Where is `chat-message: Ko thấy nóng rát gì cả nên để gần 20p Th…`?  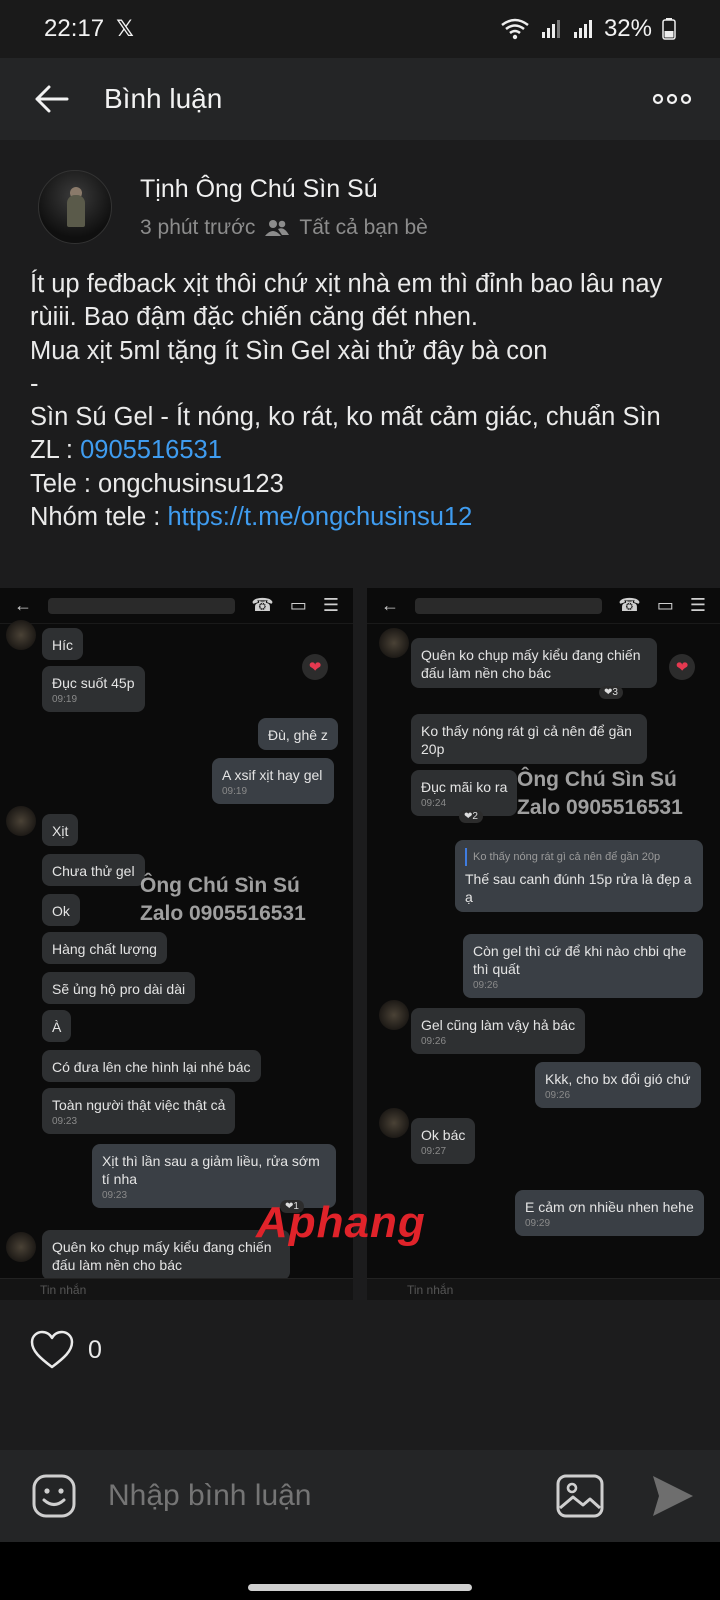
chat-message: Ko thấy nóng rát gì cả nên để gần 20p Th… is located at coordinates (579, 876).